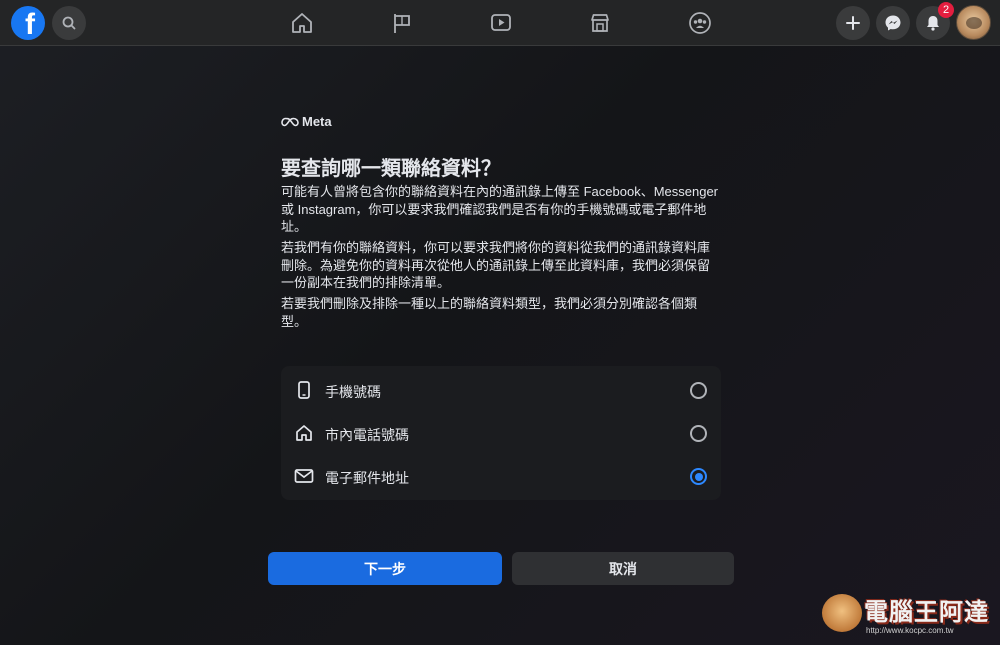  I want to click on phone-icon, so click(304, 390).